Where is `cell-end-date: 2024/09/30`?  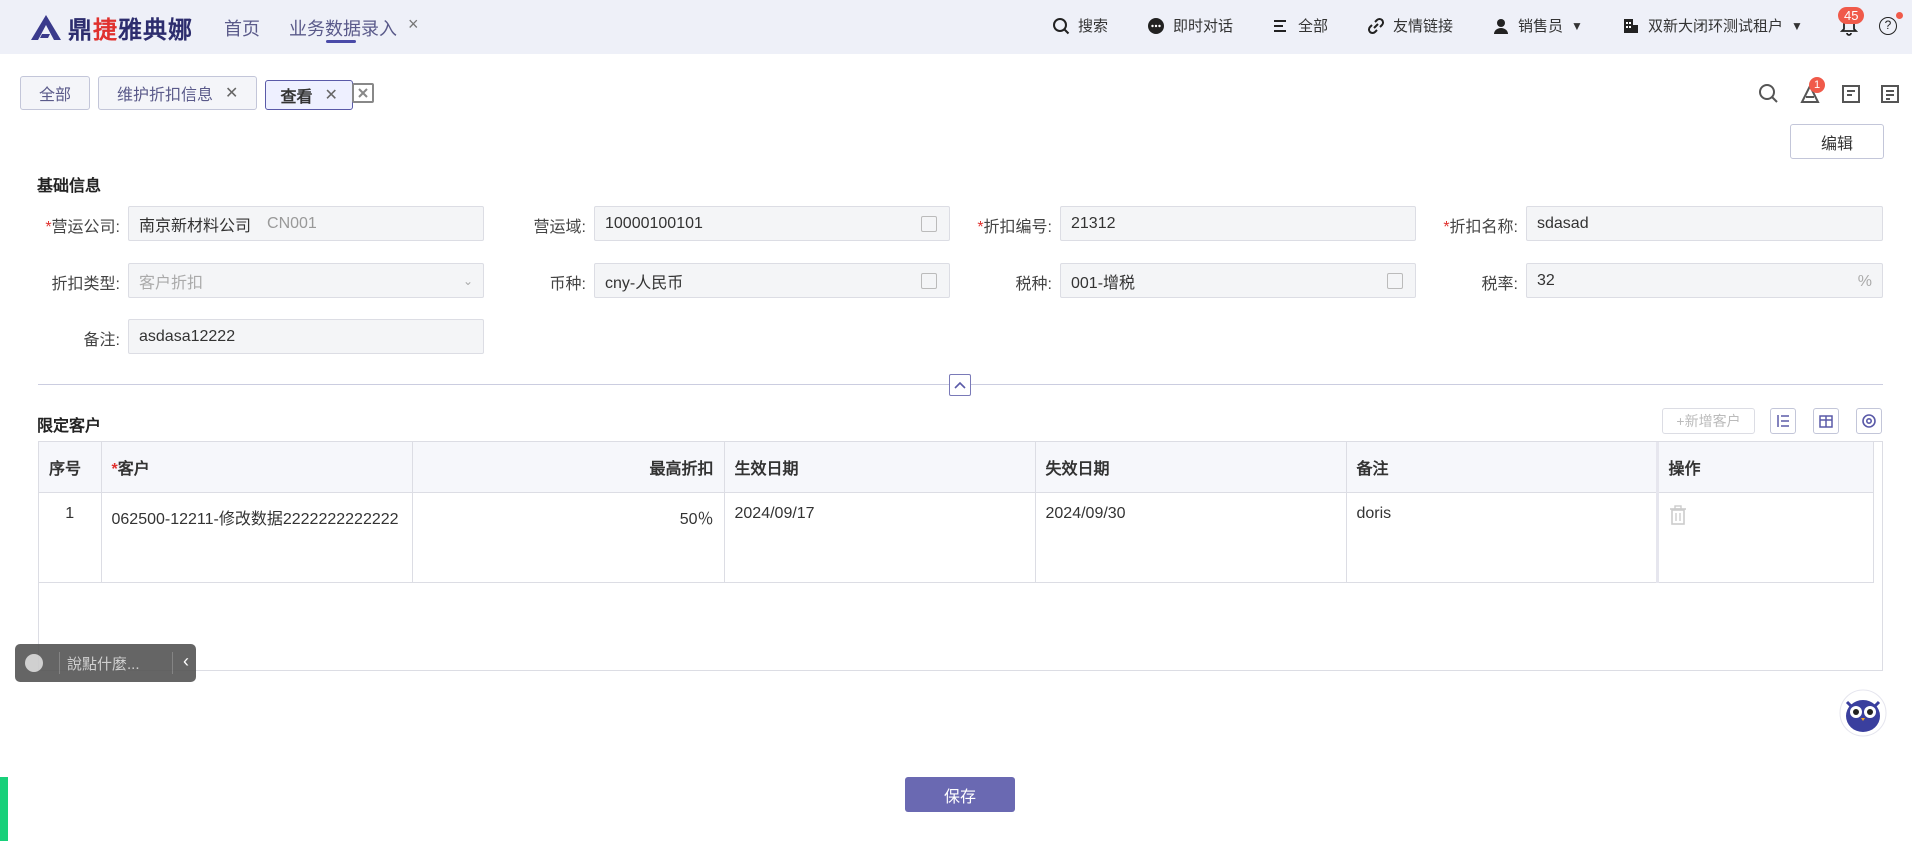 cell-end-date: 2024/09/30 is located at coordinates (1191, 537).